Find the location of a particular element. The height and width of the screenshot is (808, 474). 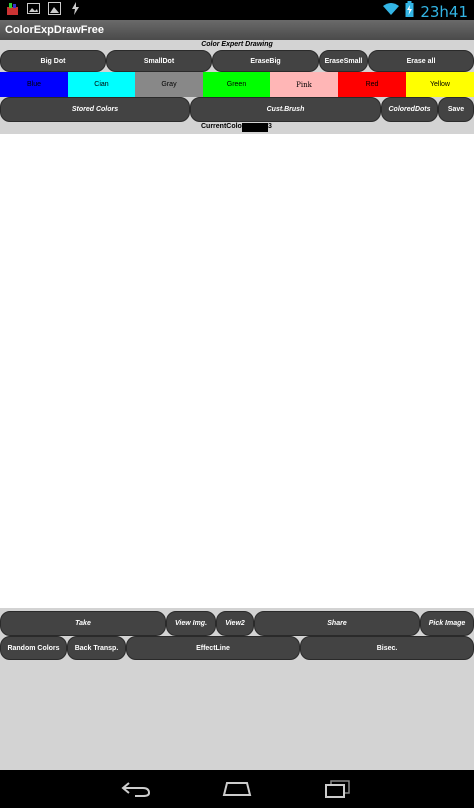

effect-line-button: EffectLine is located at coordinates (213, 648).